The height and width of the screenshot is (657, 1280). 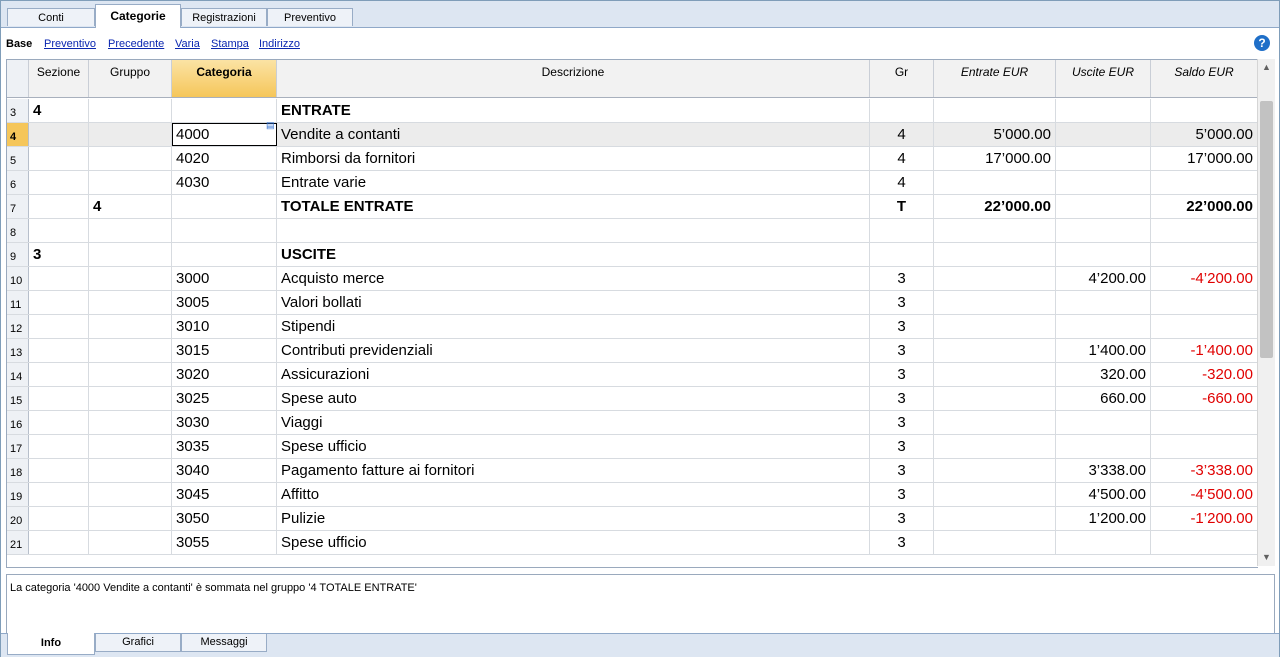 I want to click on col-header-categoria: Categoria, so click(x=224, y=78).